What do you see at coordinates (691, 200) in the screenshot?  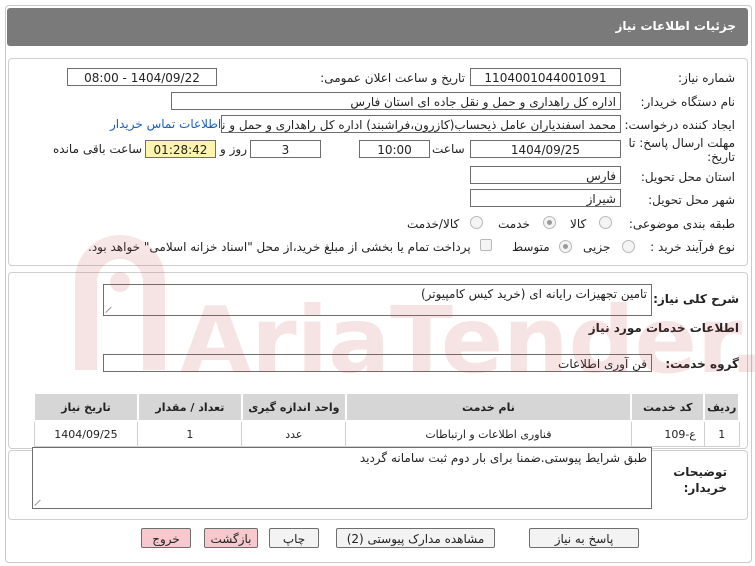 I see `city-label: شهر محل تحویل:` at bounding box center [691, 200].